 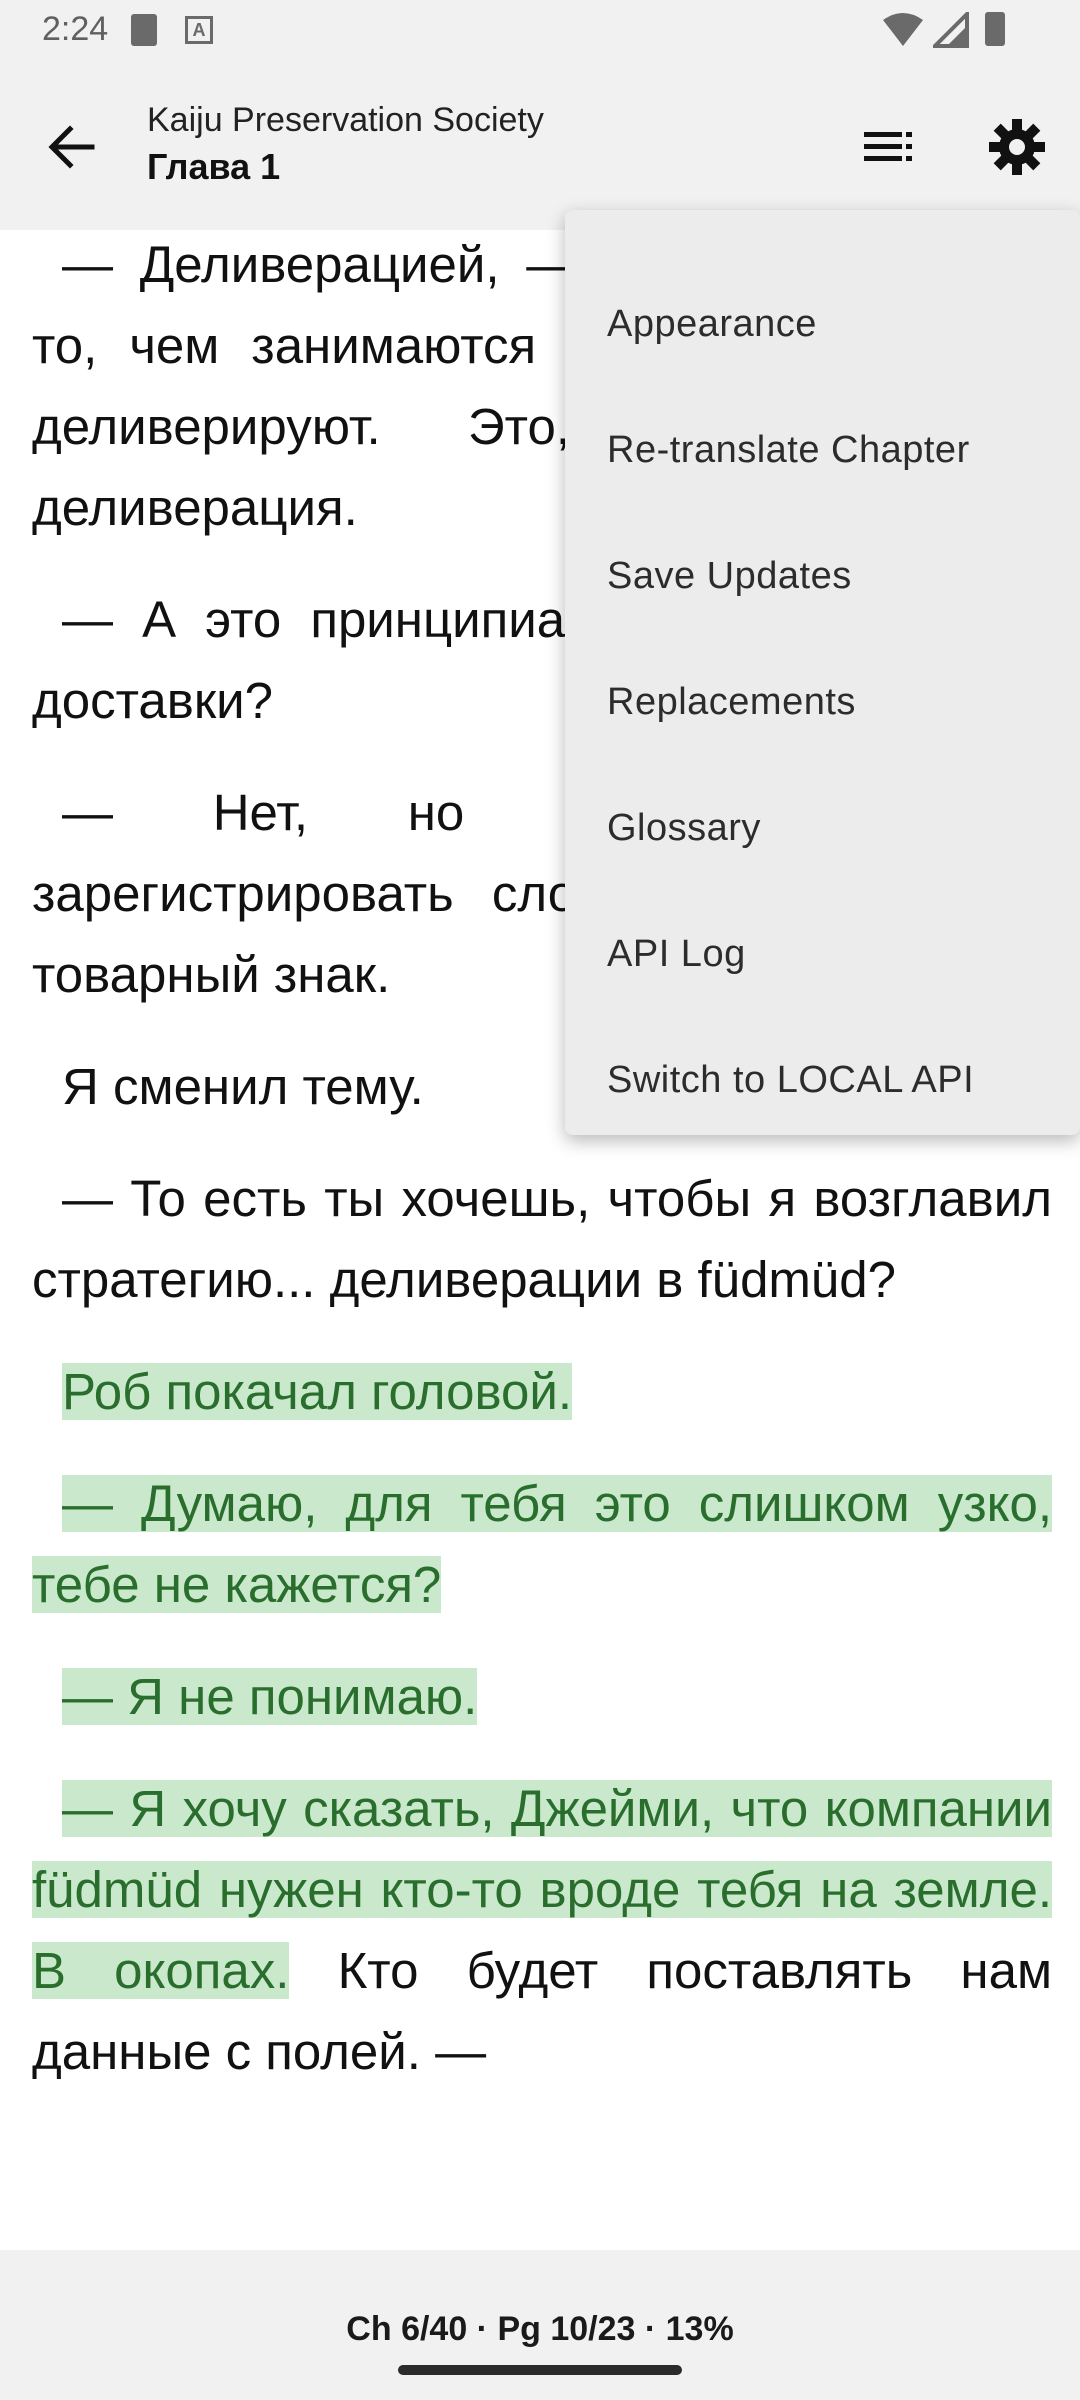 I want to click on status-bar: 2:24 A, so click(x=540, y=30).